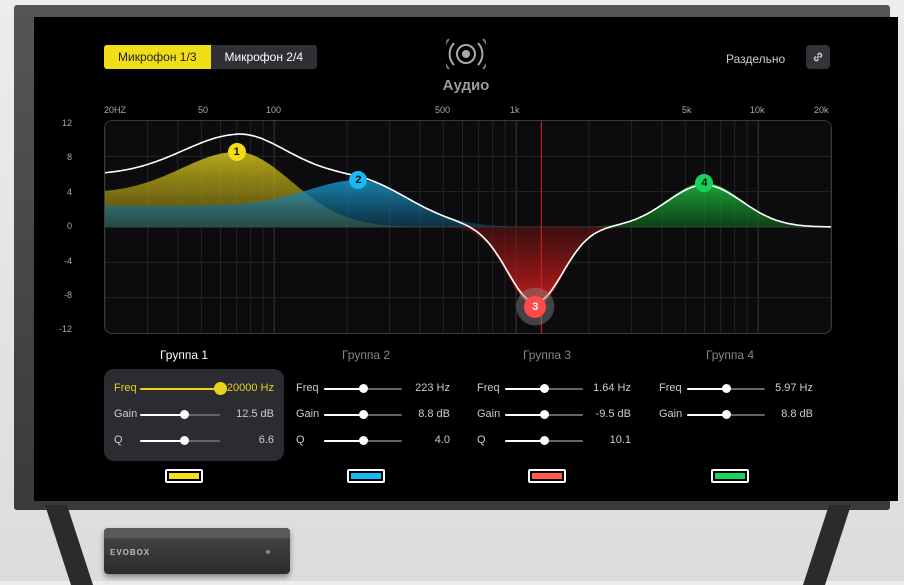 This screenshot has height=585, width=904. Describe the element at coordinates (730, 355) in the screenshot. I see `group-4-title: Группа 4` at that location.